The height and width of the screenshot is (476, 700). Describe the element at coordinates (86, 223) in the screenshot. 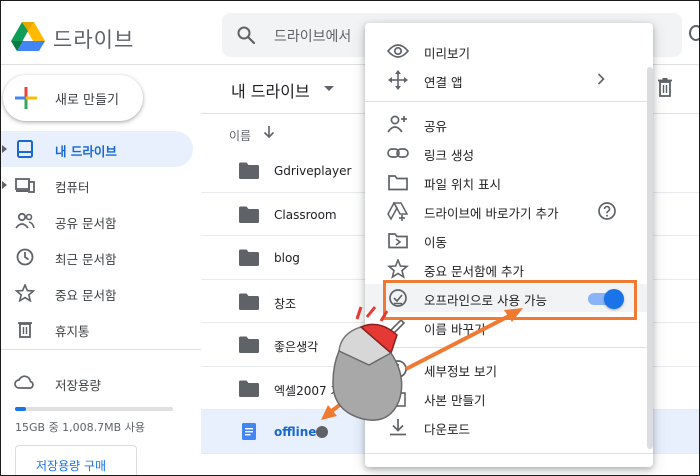

I see `sidebar-item-label: 공유 문서함` at that location.